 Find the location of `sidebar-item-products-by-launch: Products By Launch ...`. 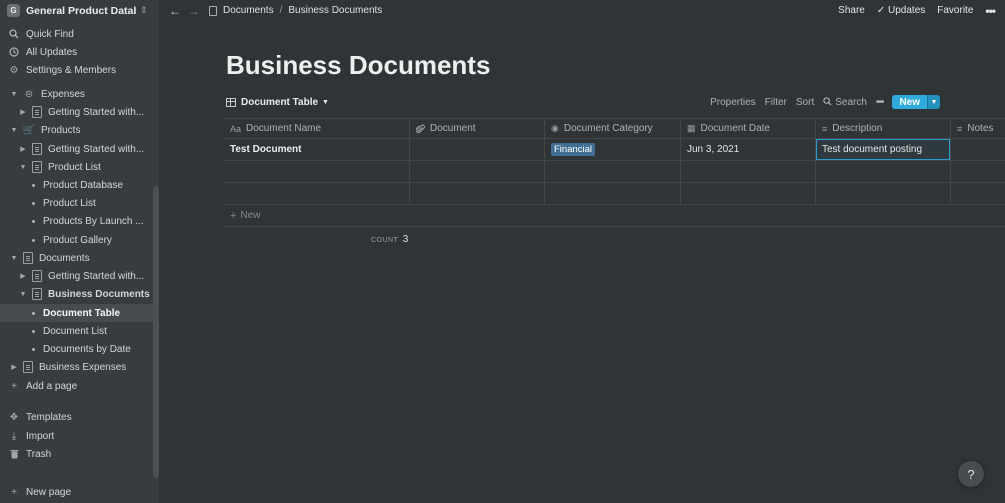

sidebar-item-products-by-launch: Products By Launch ... is located at coordinates (76, 221).